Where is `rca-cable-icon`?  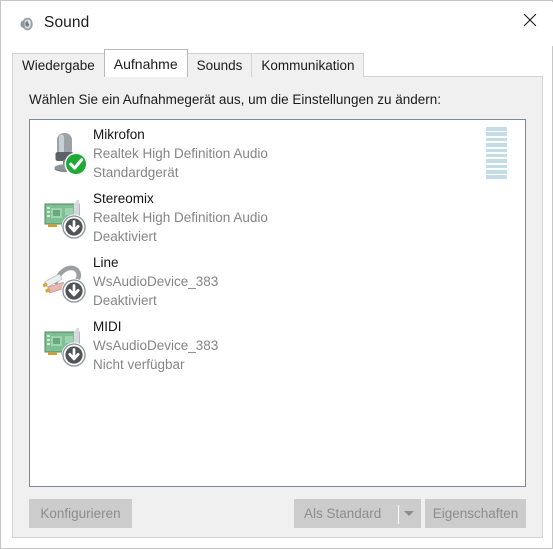 rca-cable-icon is located at coordinates (66, 280).